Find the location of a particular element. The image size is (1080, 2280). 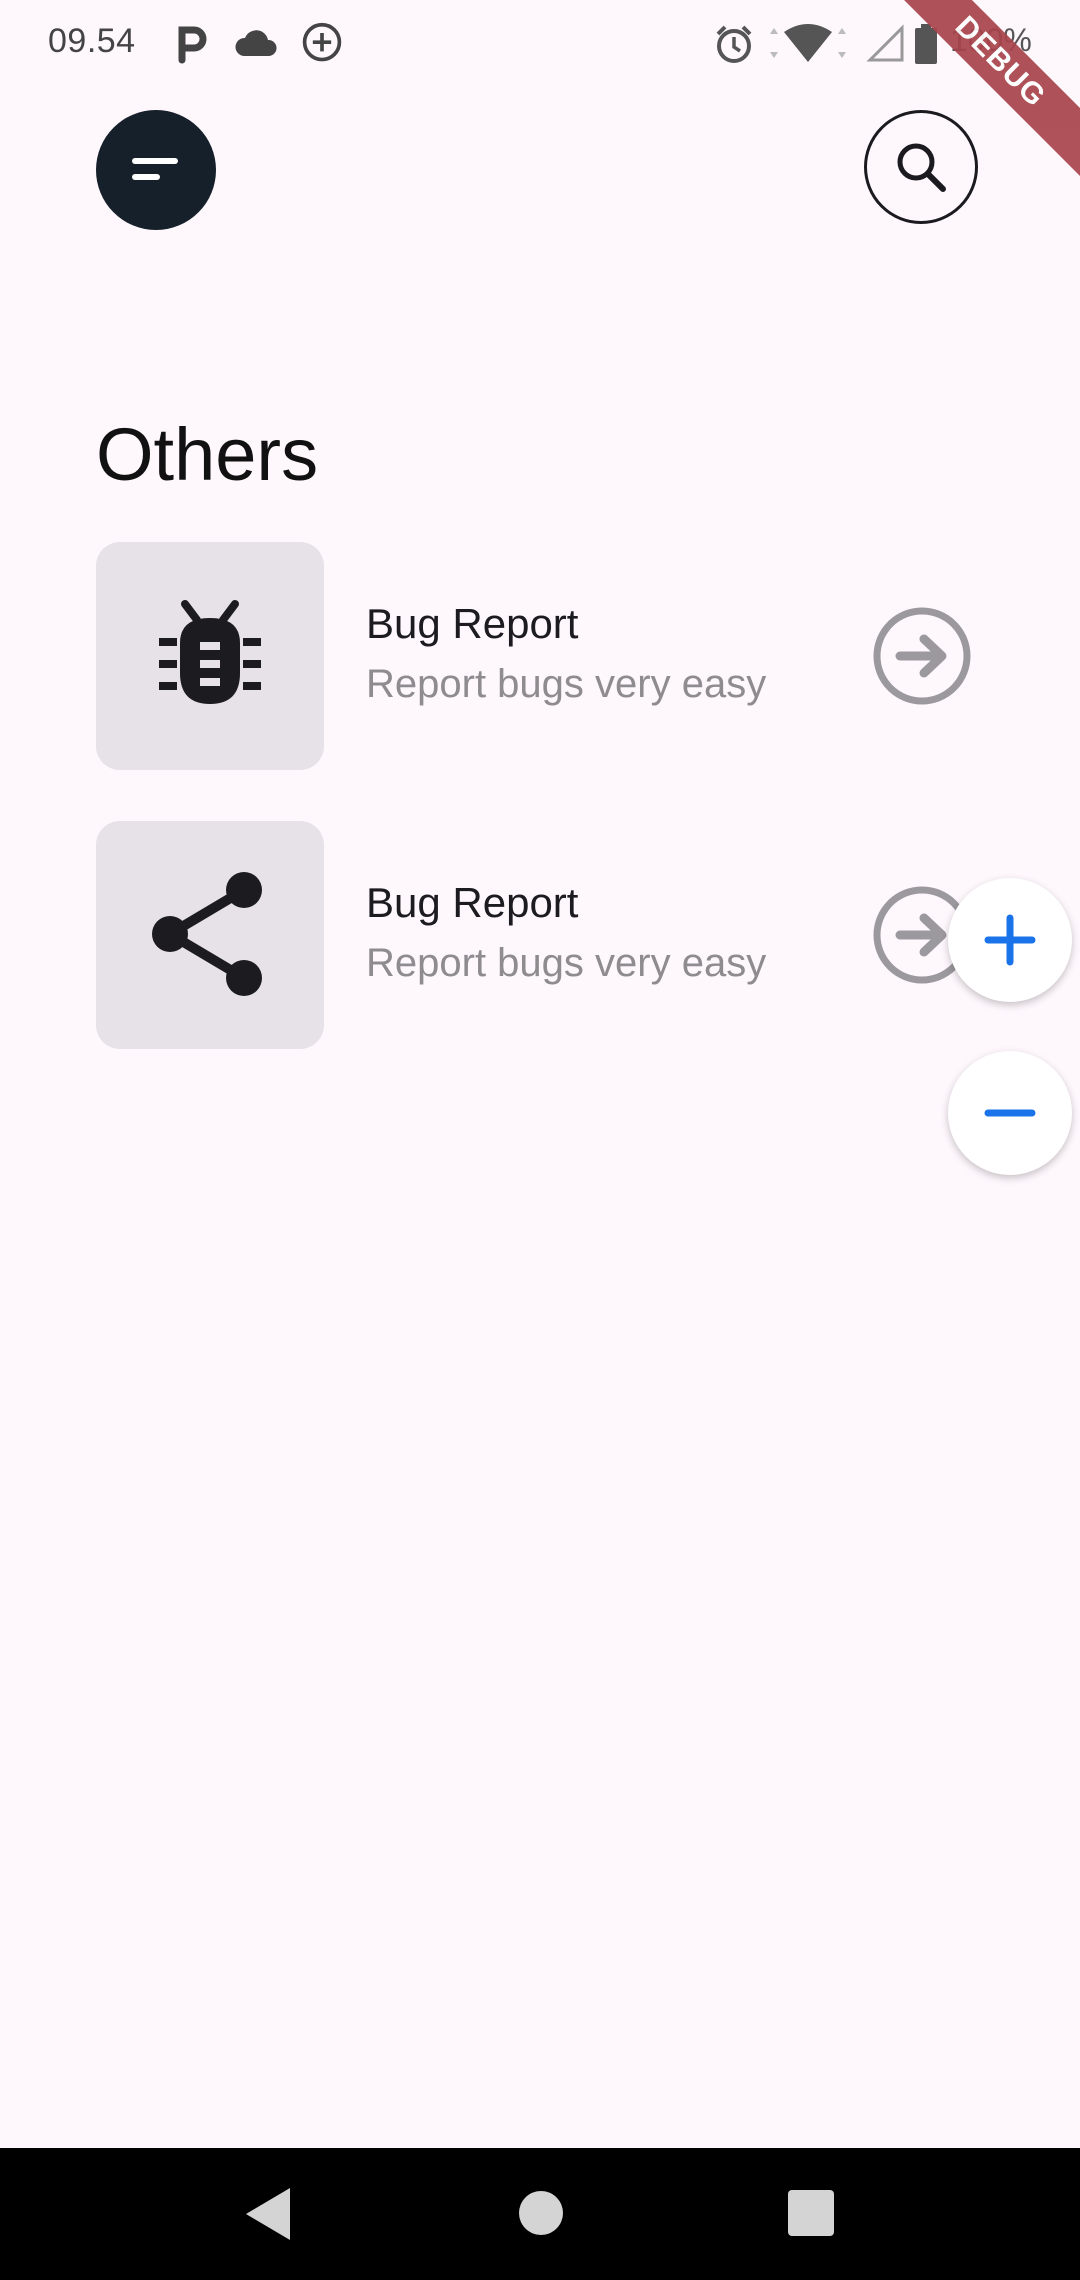

wifi-icon is located at coordinates (808, 43).